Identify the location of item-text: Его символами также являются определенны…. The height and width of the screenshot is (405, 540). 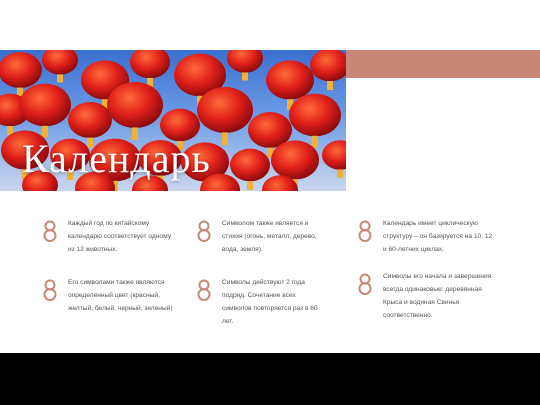
(120, 295).